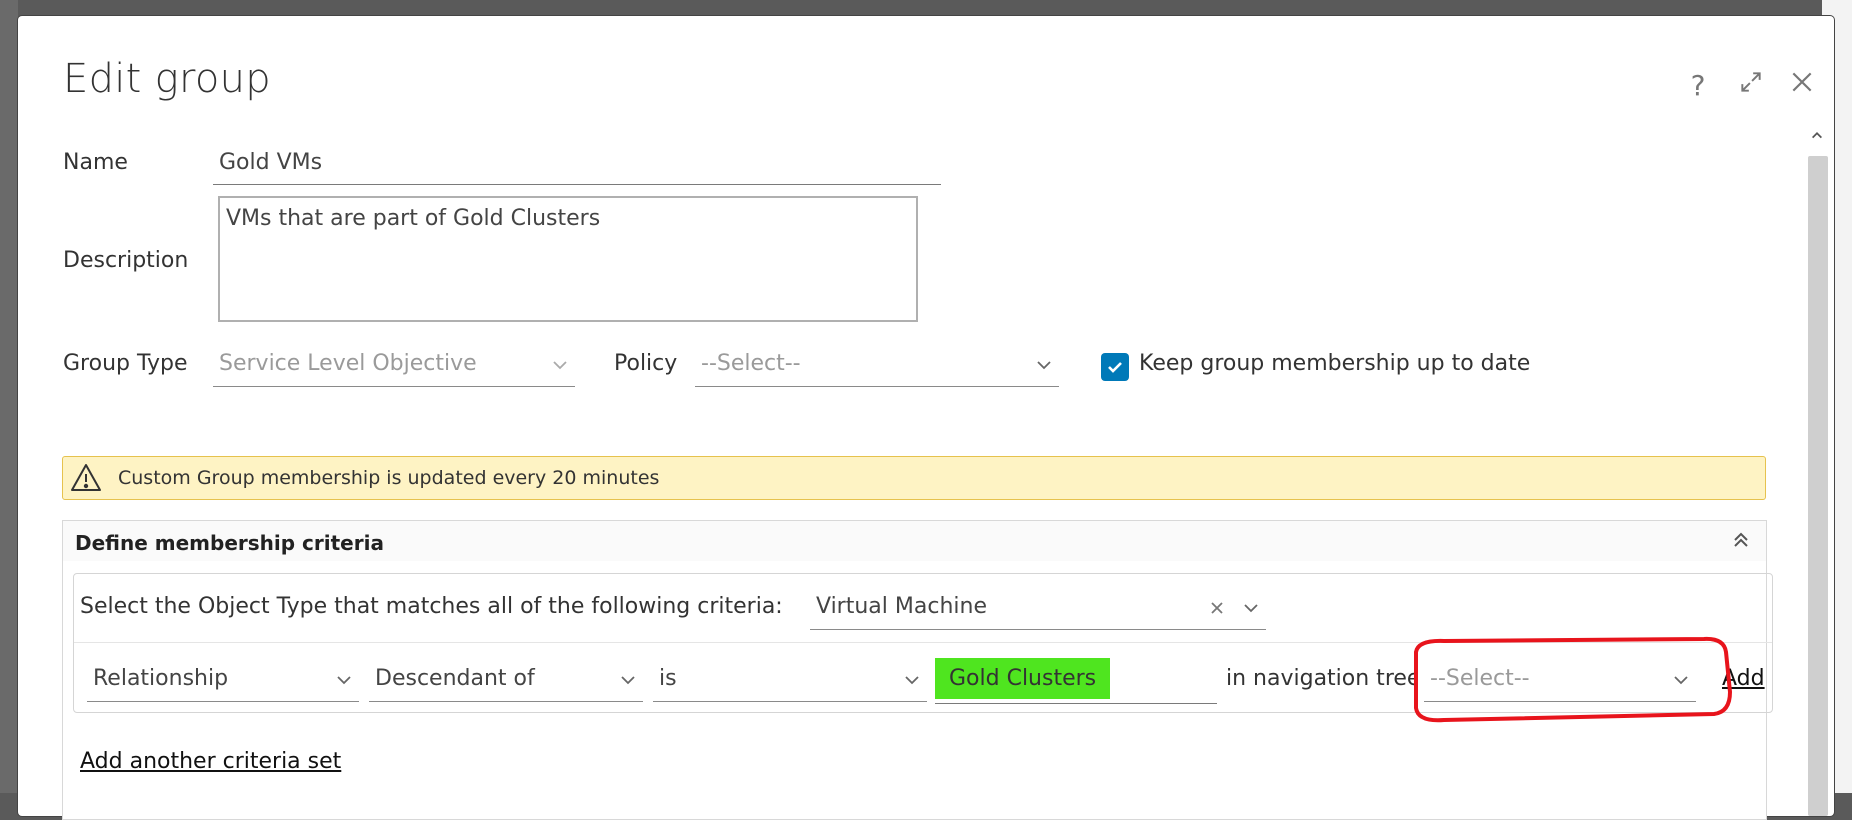  What do you see at coordinates (1217, 607) in the screenshot?
I see `clear-icon` at bounding box center [1217, 607].